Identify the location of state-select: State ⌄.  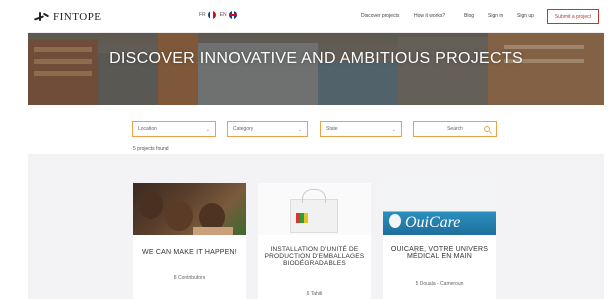
(361, 129).